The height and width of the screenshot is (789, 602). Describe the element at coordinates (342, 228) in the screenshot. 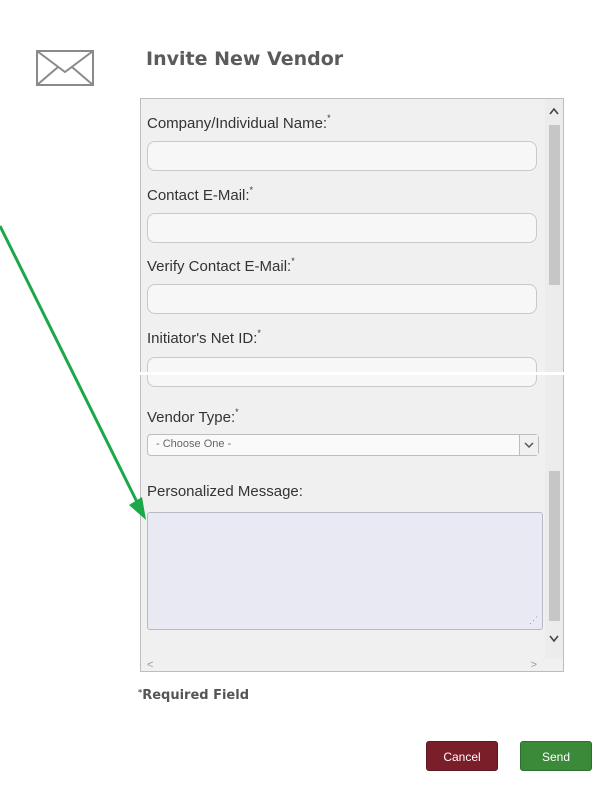

I see `contact-email-input` at that location.